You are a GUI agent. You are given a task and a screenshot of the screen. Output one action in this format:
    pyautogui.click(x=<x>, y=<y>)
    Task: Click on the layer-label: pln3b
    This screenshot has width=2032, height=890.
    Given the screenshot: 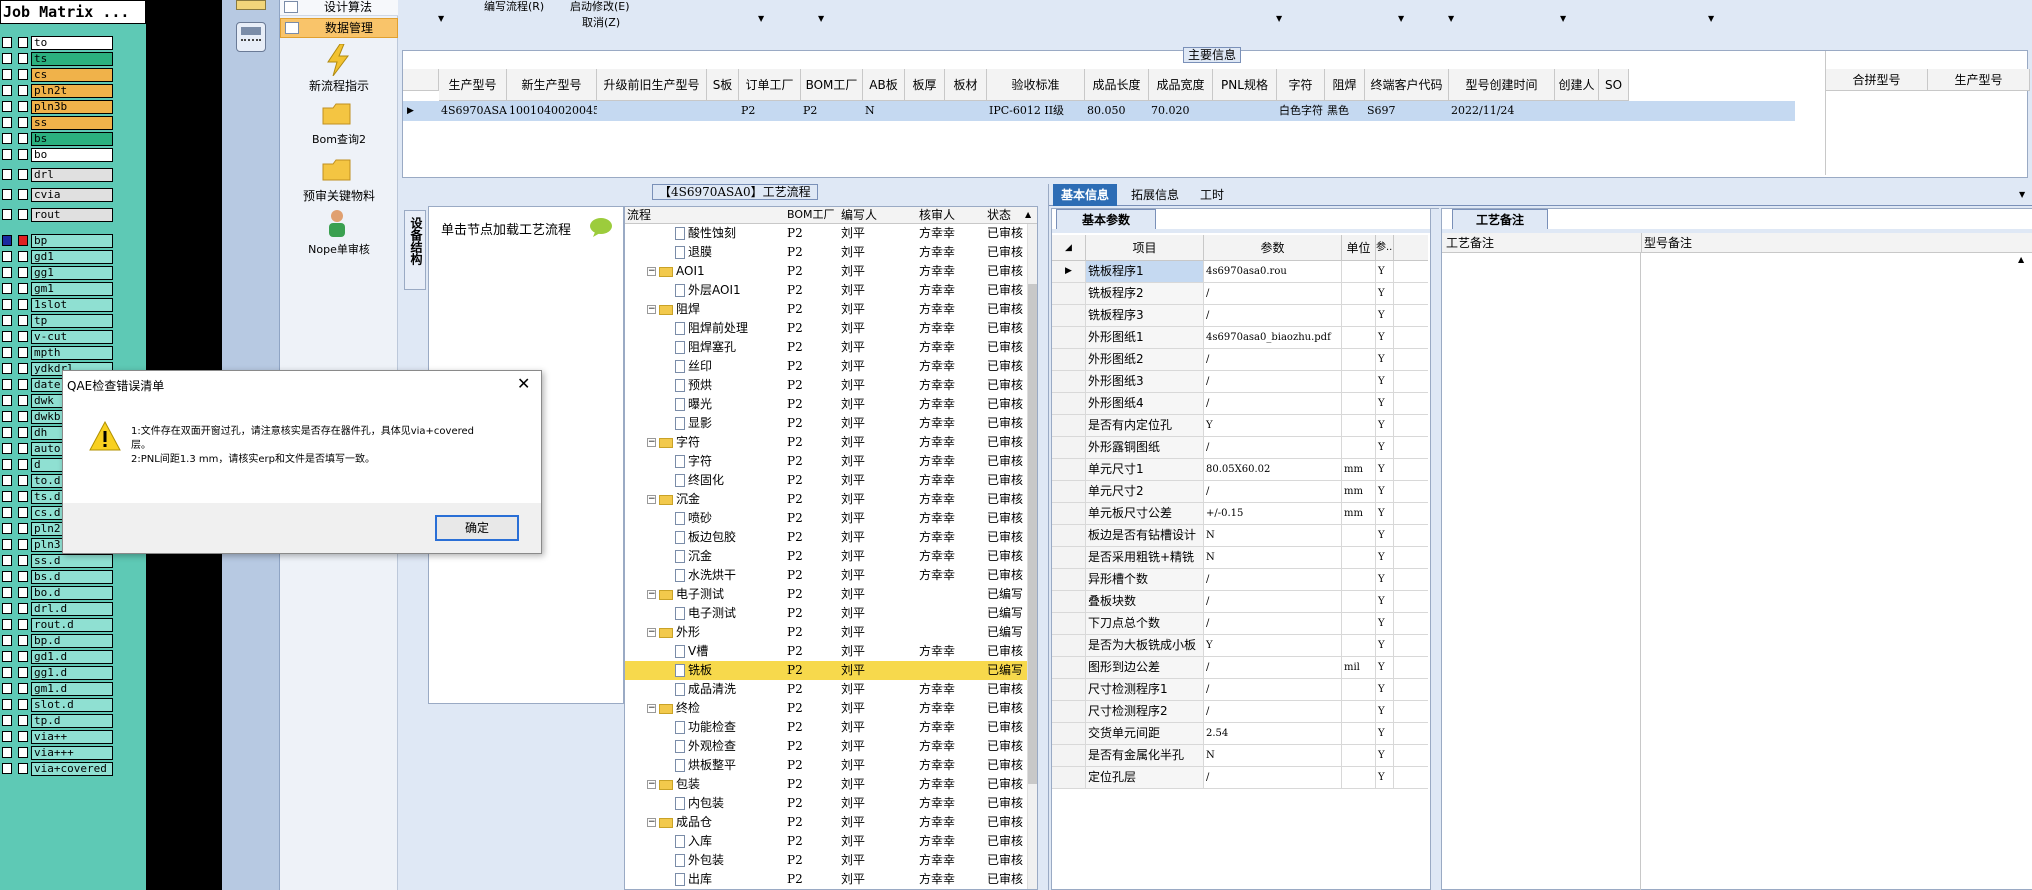 What is the action you would take?
    pyautogui.click(x=72, y=107)
    